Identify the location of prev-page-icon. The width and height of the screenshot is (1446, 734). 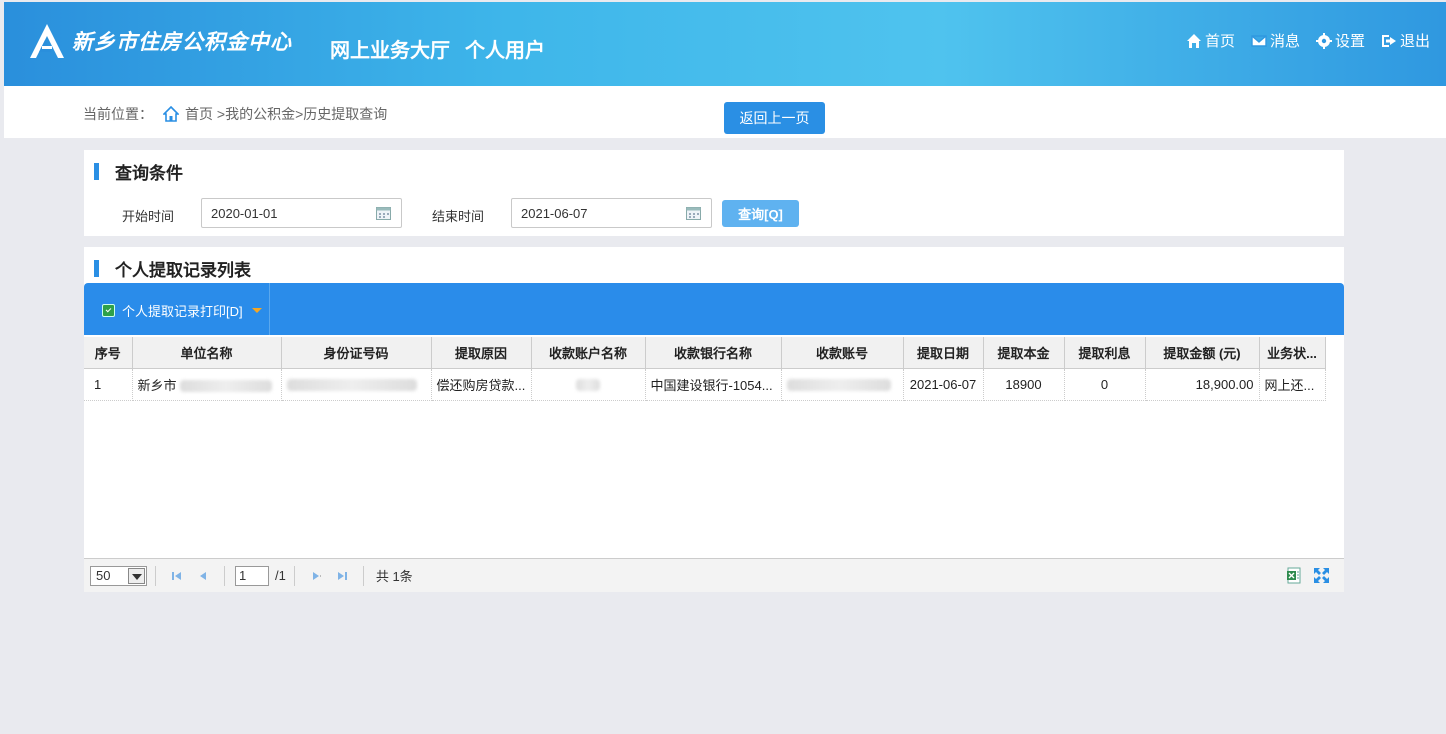
(203, 576).